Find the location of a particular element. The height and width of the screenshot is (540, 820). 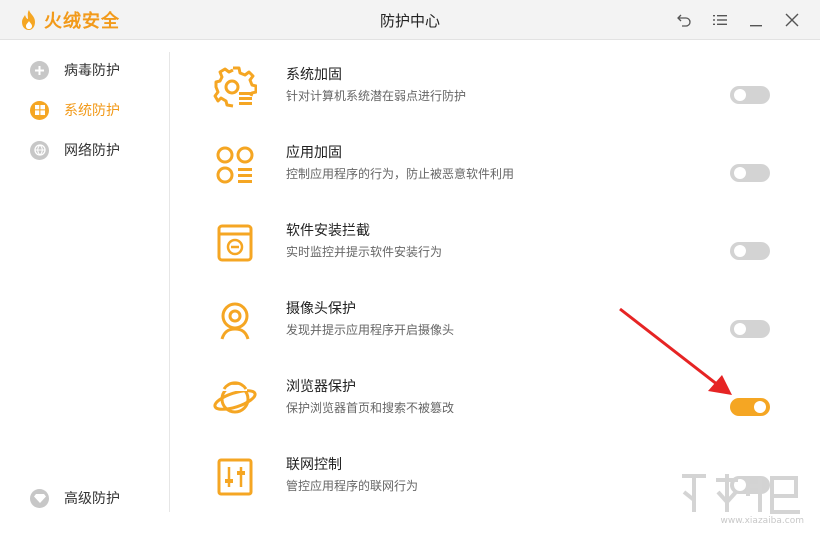

feature-row-install-block: 软件安装拦截 实时监控并提示软件安装行为 is located at coordinates (495, 253).